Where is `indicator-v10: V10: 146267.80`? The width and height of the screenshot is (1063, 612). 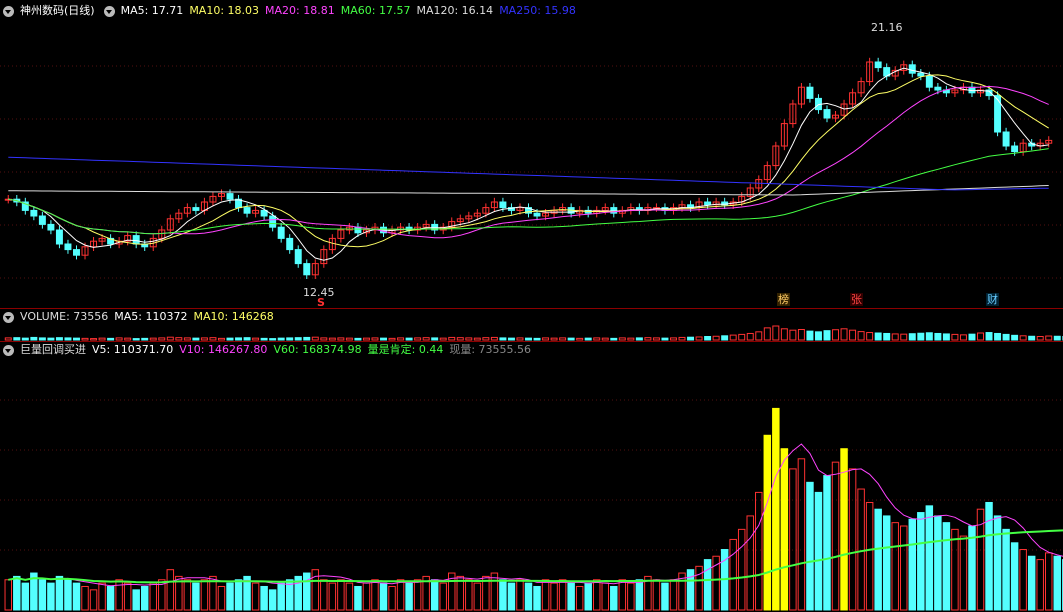
indicator-v10: V10: 146267.80 is located at coordinates (223, 349).